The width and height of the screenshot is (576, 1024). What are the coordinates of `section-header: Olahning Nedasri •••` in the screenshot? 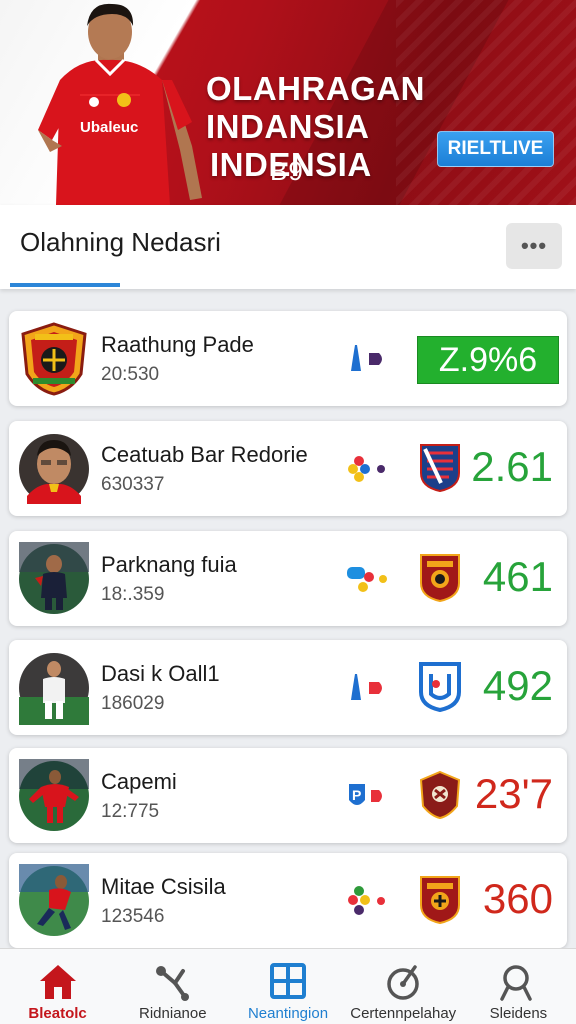 It's located at (288, 247).